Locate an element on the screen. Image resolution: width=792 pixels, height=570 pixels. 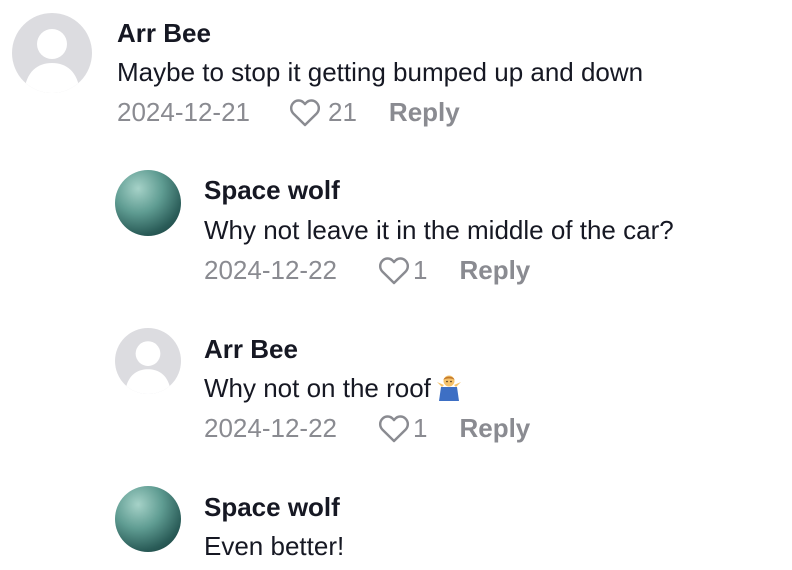
man-shrugging-emoji-icon is located at coordinates (449, 390).